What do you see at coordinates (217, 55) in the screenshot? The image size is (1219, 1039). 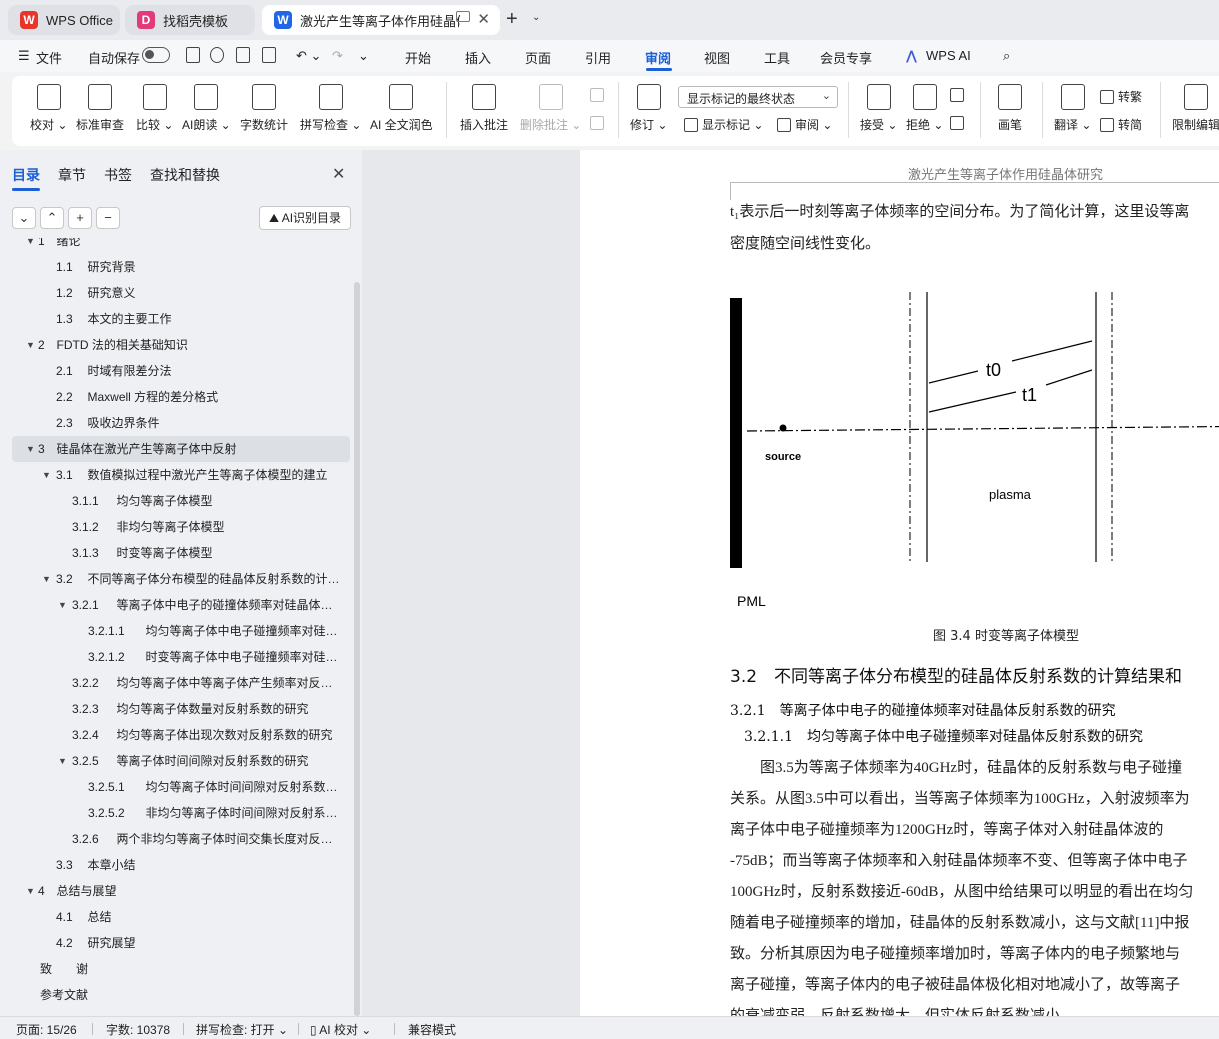 I see `share-icon` at bounding box center [217, 55].